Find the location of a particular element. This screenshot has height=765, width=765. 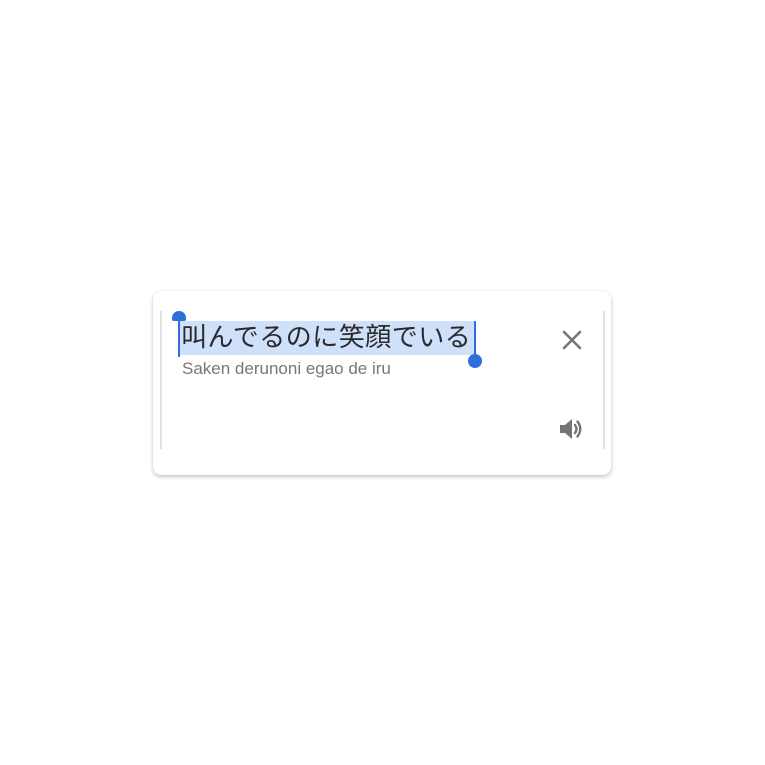

selection-end-handle is located at coordinates (475, 339).